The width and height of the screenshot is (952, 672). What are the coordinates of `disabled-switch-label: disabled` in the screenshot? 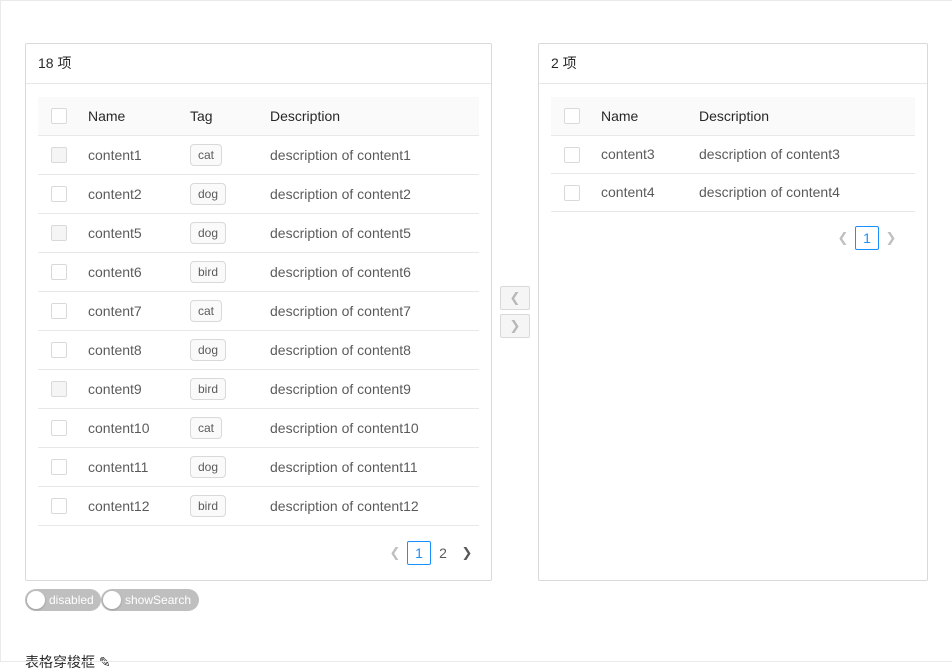 It's located at (71, 600).